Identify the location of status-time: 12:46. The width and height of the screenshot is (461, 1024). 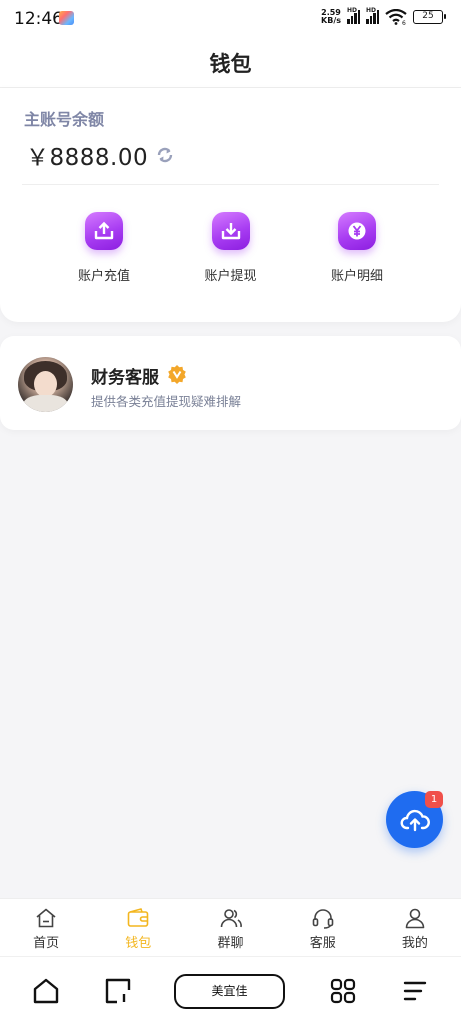
(38, 19).